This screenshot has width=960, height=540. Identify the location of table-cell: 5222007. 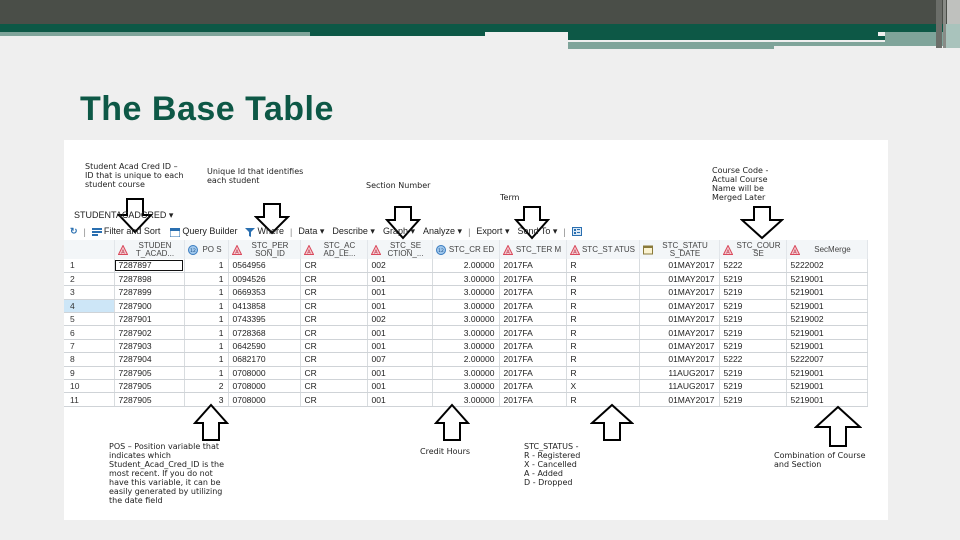
(827, 359).